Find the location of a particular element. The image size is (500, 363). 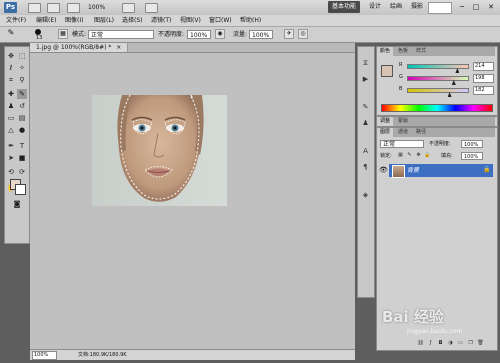

pressure-opacity-icon: ◉ is located at coordinates (220, 34).